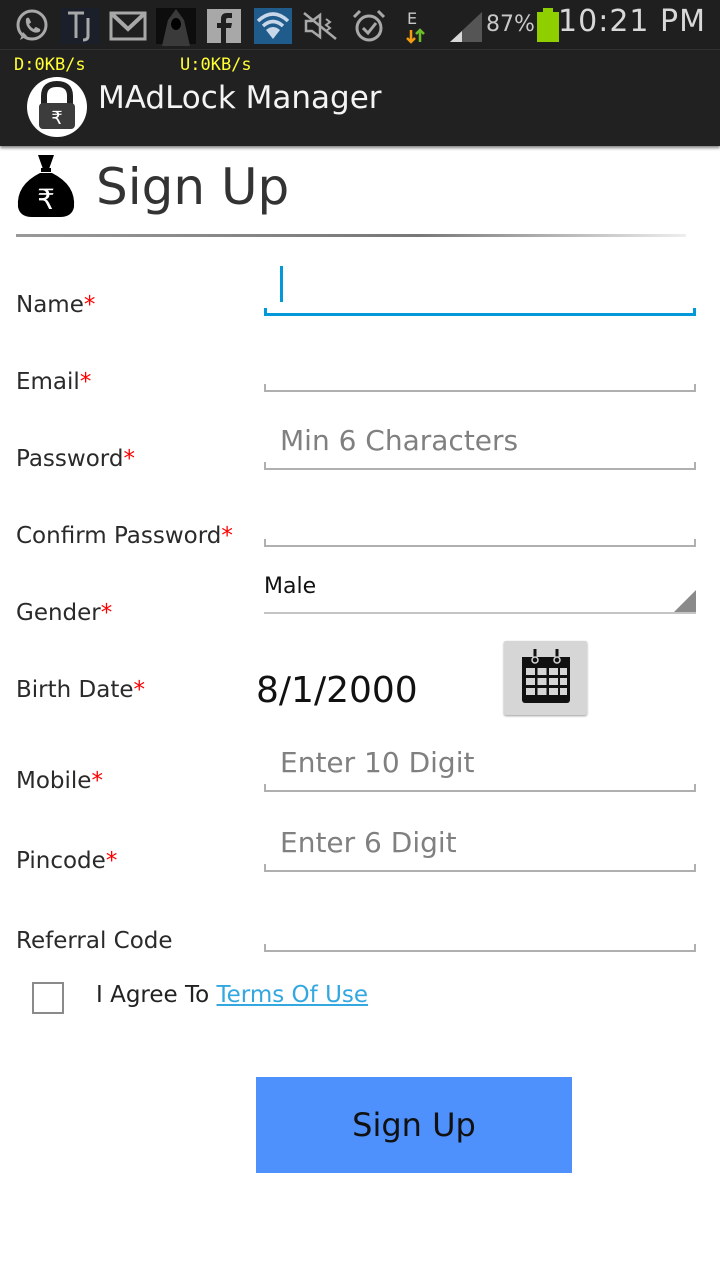 Image resolution: width=720 pixels, height=1280 pixels. I want to click on name-field, so click(480, 286).